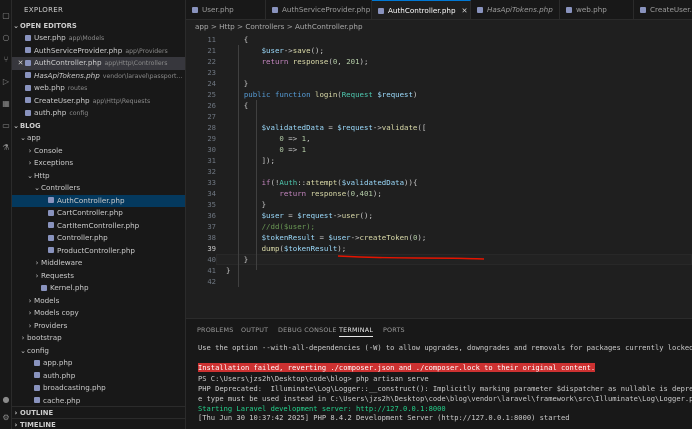 This screenshot has width=692, height=429. Describe the element at coordinates (254, 330) in the screenshot. I see `panel-tab-output: OUTPUT` at that location.